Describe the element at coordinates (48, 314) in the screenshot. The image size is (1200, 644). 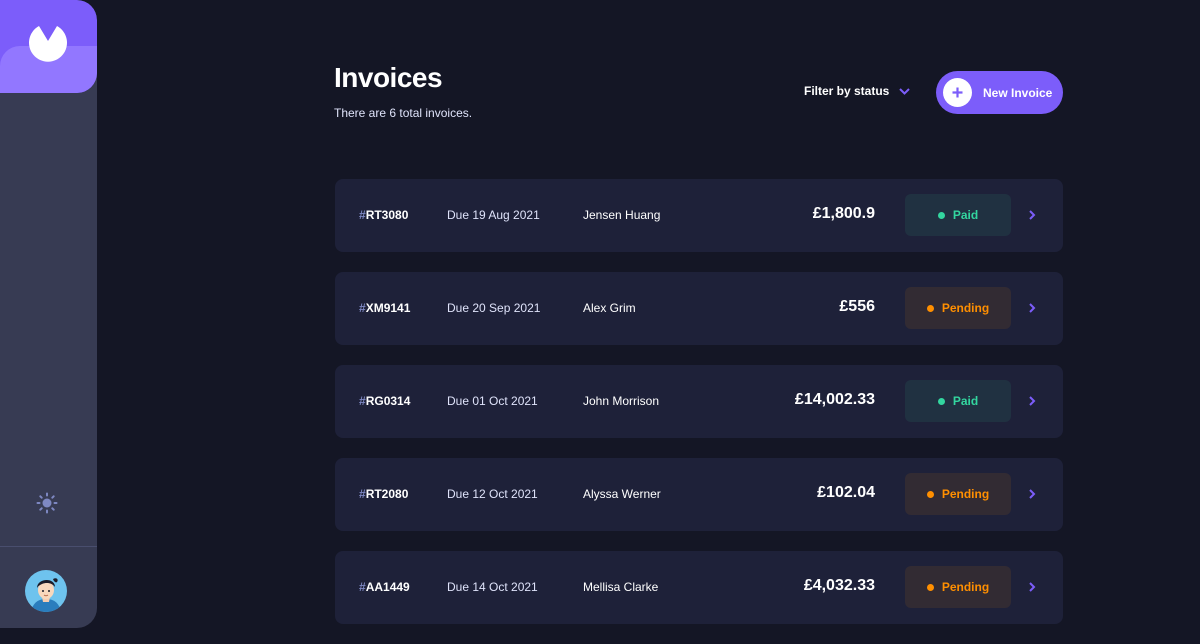
I see `sidebar` at that location.